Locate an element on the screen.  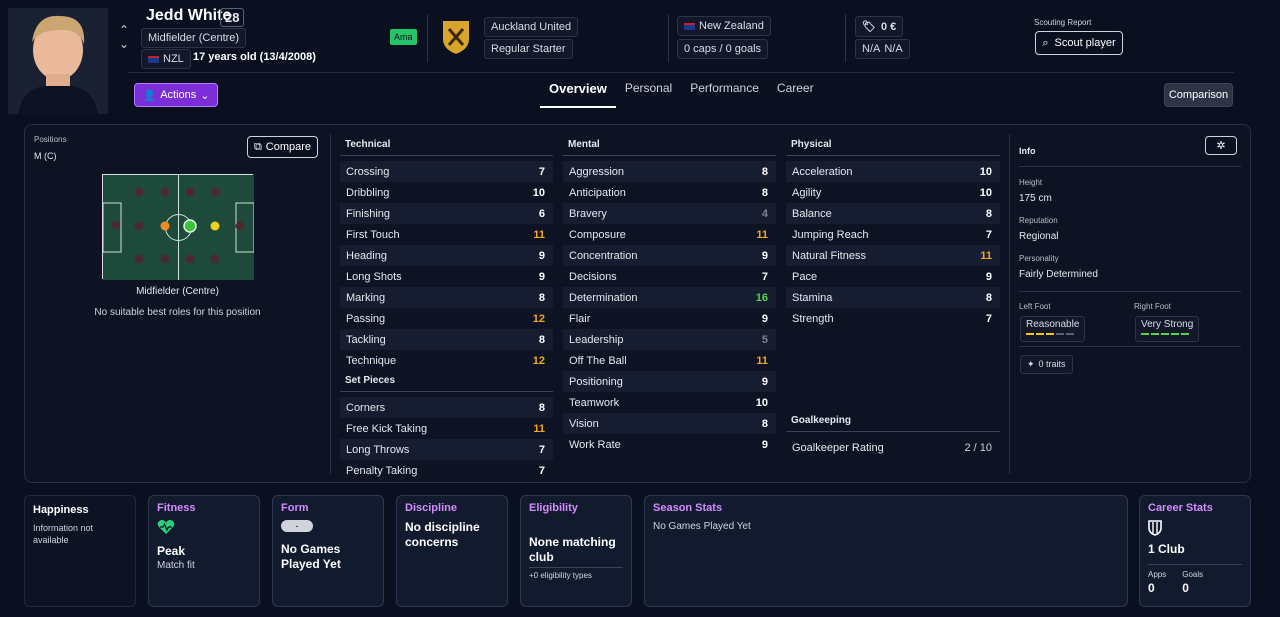
discipline-card: Discipline No discipline concerns is located at coordinates (452, 551).